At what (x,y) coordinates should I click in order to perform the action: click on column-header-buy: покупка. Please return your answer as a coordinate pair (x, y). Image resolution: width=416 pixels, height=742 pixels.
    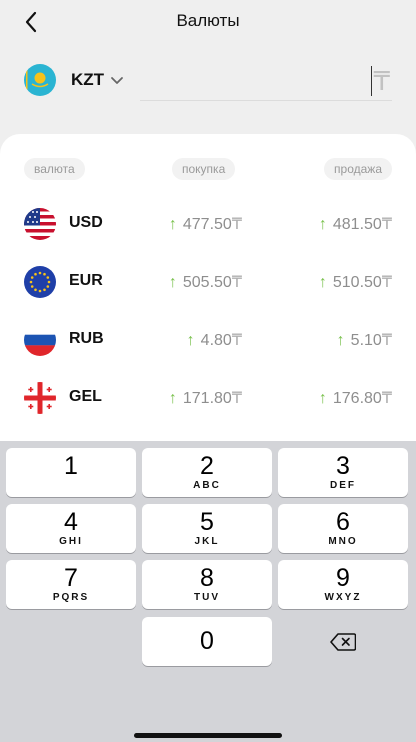
    Looking at the image, I should click on (204, 169).